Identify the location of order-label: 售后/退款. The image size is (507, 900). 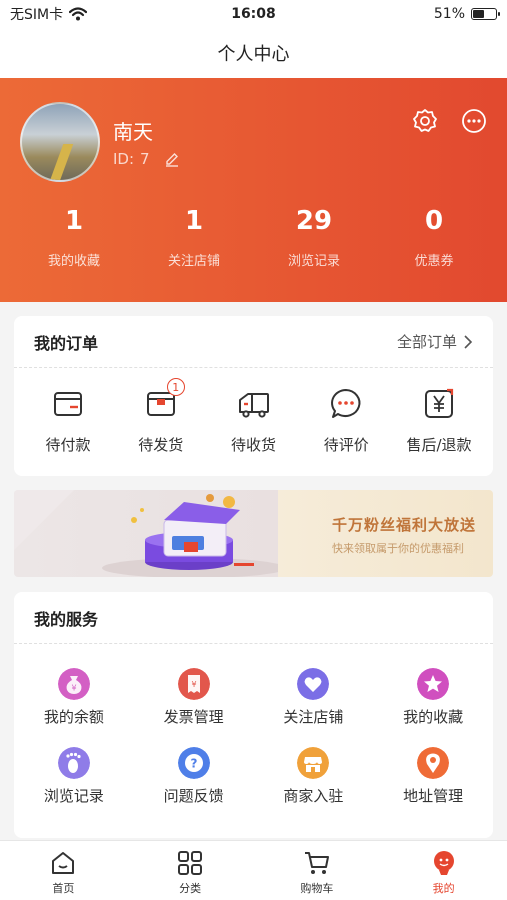
(439, 445).